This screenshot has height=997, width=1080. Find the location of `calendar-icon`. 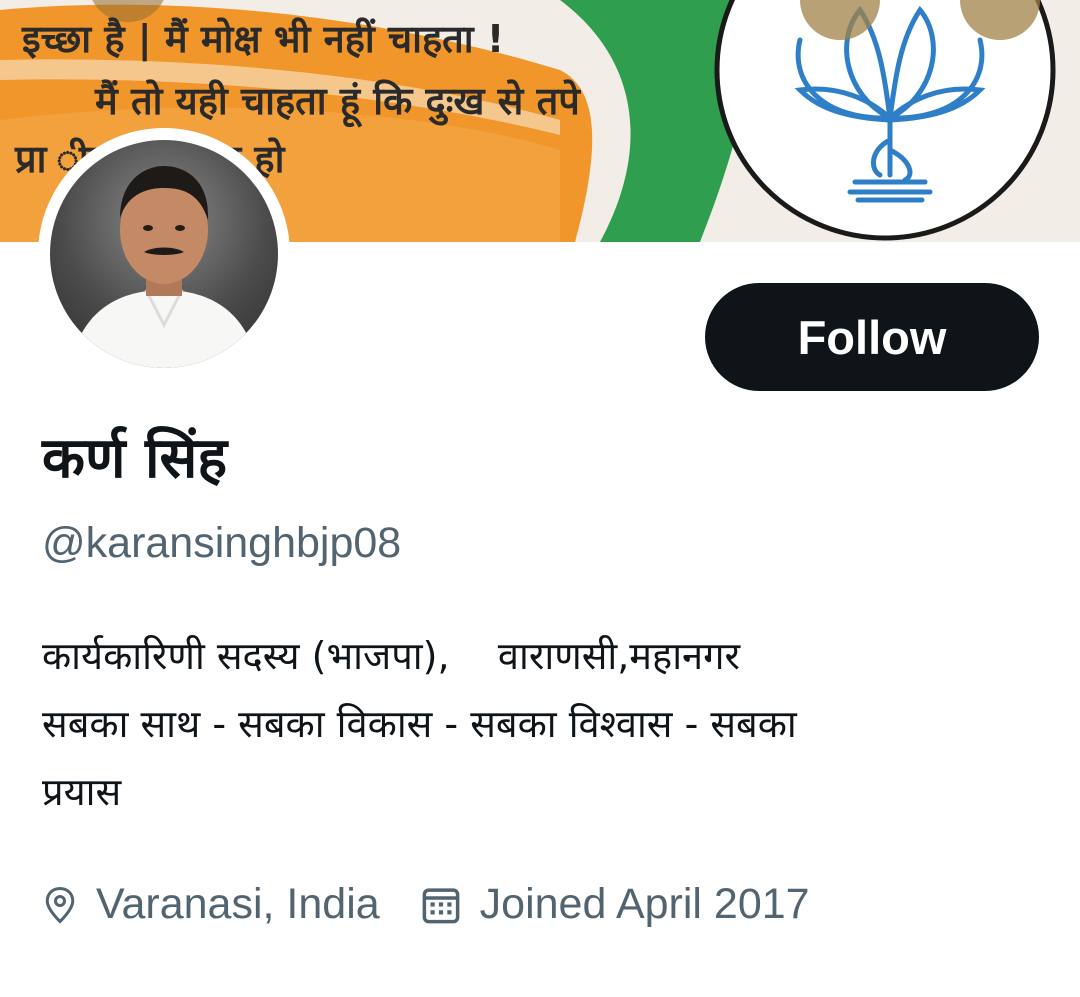

calendar-icon is located at coordinates (441, 905).